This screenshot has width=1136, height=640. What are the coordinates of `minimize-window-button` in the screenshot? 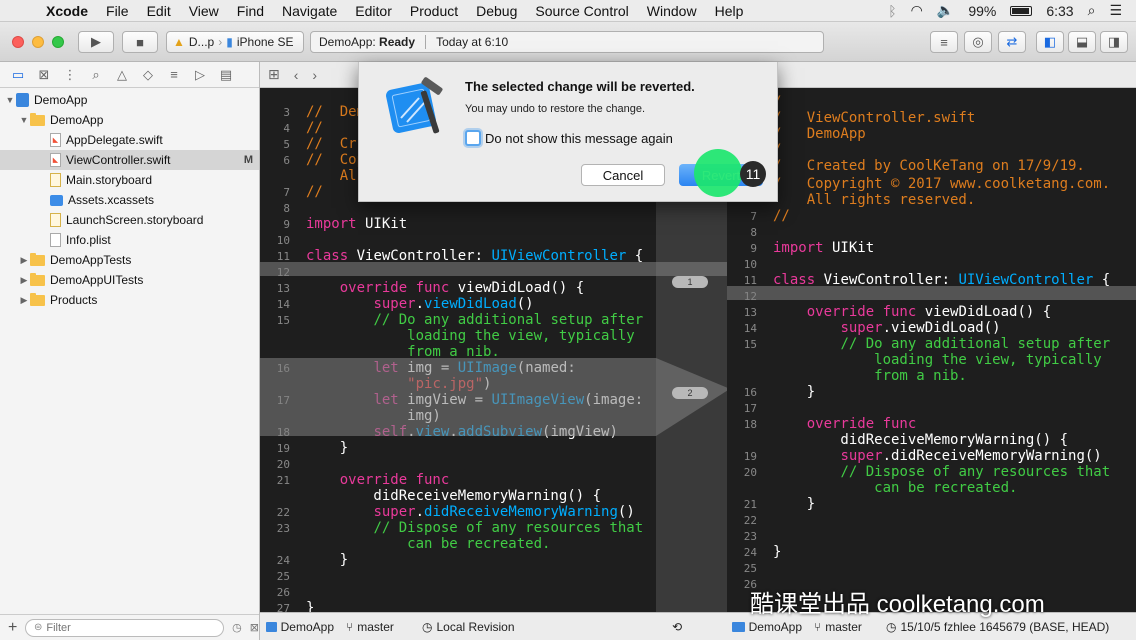 It's located at (38, 42).